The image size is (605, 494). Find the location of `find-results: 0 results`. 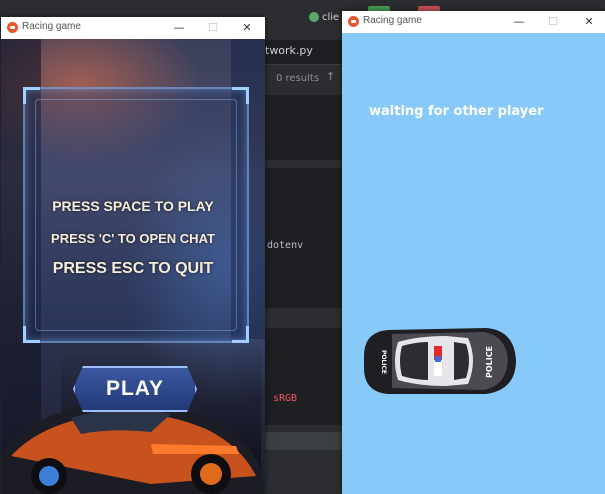

find-results: 0 results is located at coordinates (298, 78).